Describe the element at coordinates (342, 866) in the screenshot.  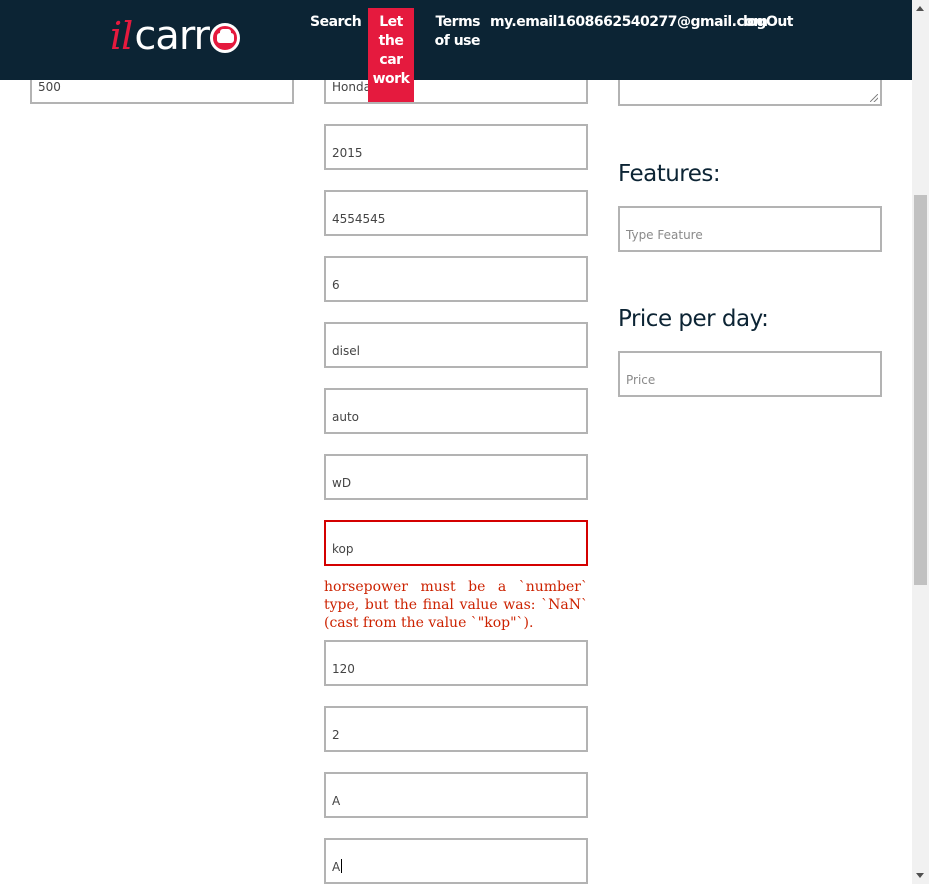
I see `text-caret` at that location.